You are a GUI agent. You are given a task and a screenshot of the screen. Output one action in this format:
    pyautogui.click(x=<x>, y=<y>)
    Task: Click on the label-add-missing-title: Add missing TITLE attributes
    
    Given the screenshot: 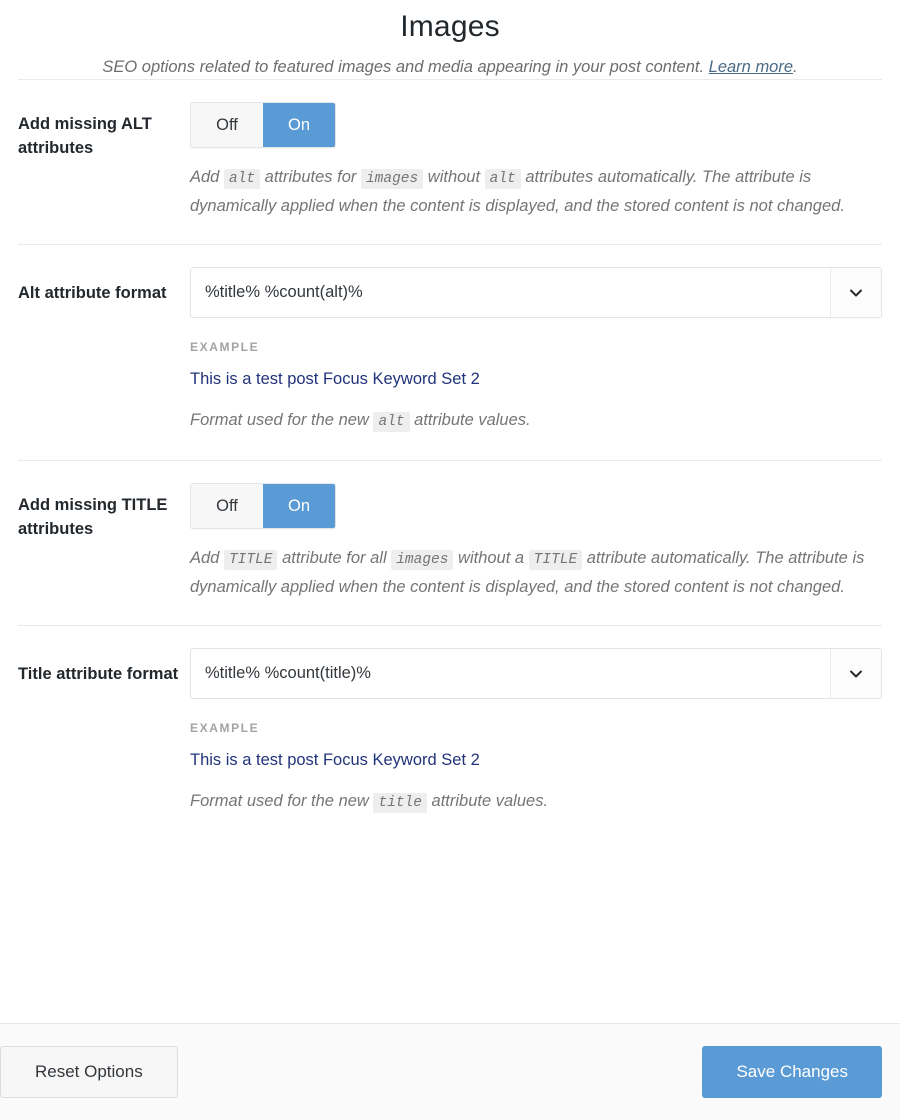 What is the action you would take?
    pyautogui.click(x=93, y=517)
    